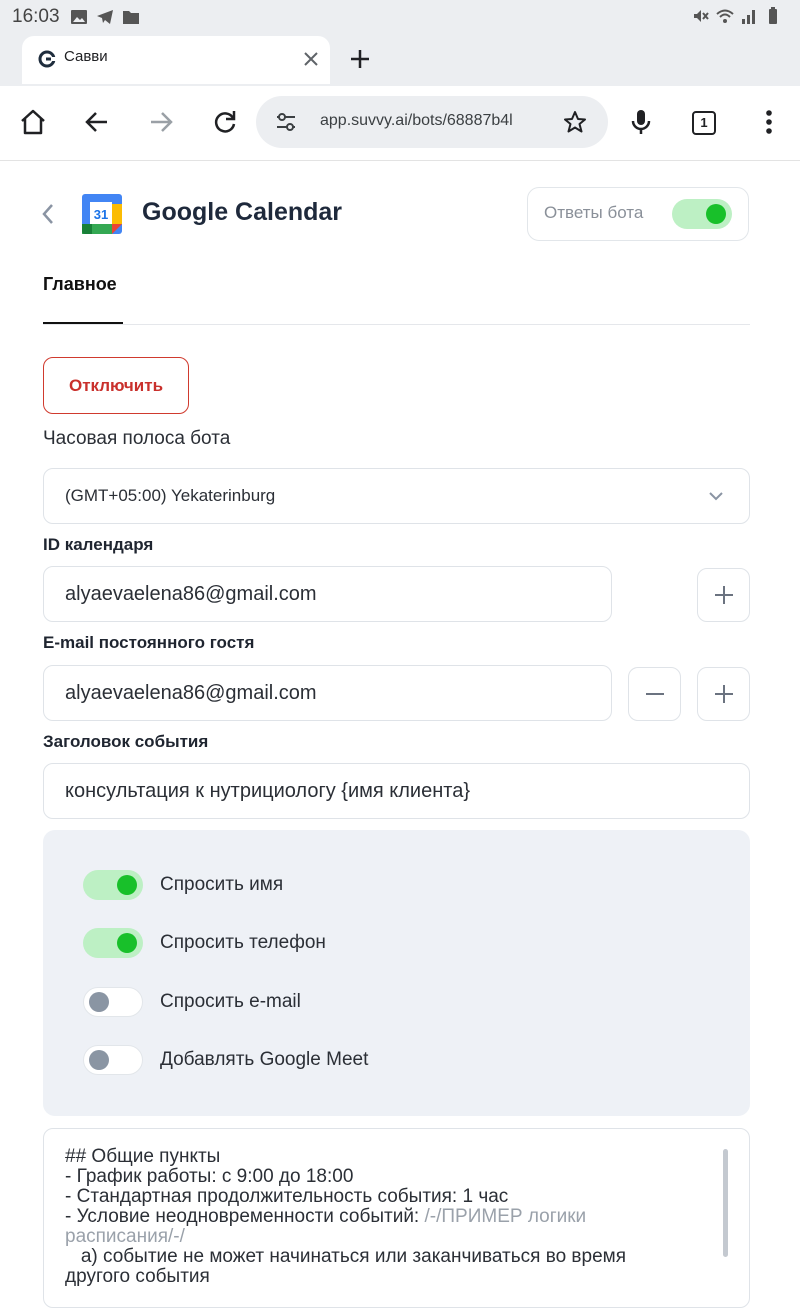 This screenshot has width=800, height=1308. I want to click on add-guest-email-button, so click(723, 694).